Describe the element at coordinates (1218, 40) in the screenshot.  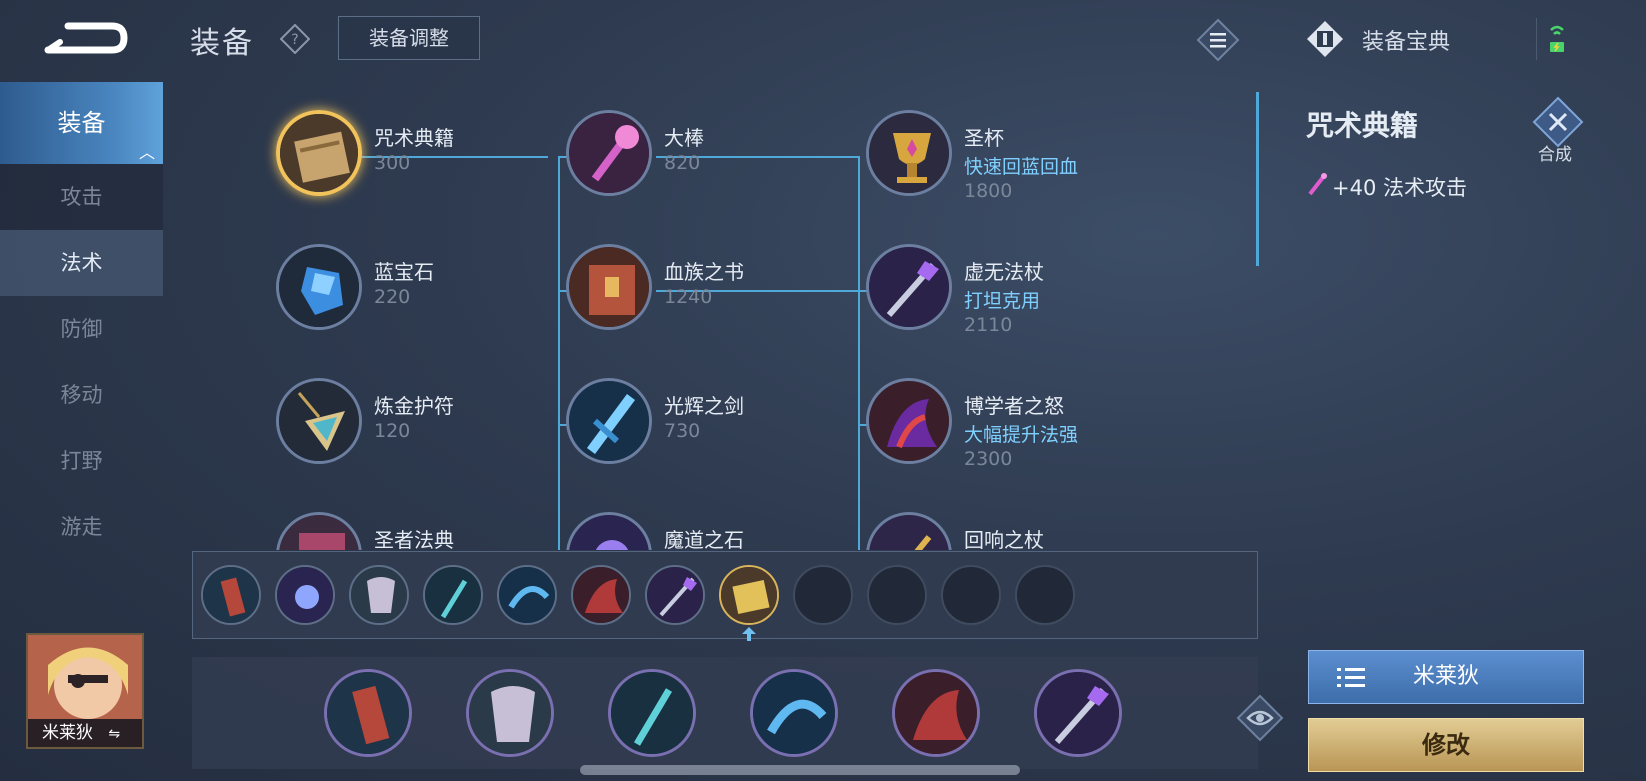
I see `list-menu-button` at that location.